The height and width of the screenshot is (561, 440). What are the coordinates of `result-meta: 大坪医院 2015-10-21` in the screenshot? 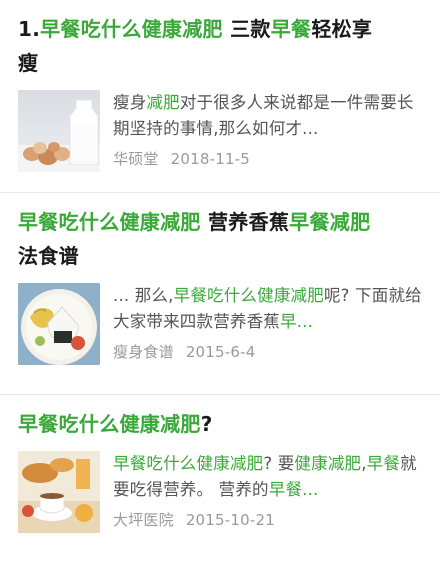 It's located at (267, 519).